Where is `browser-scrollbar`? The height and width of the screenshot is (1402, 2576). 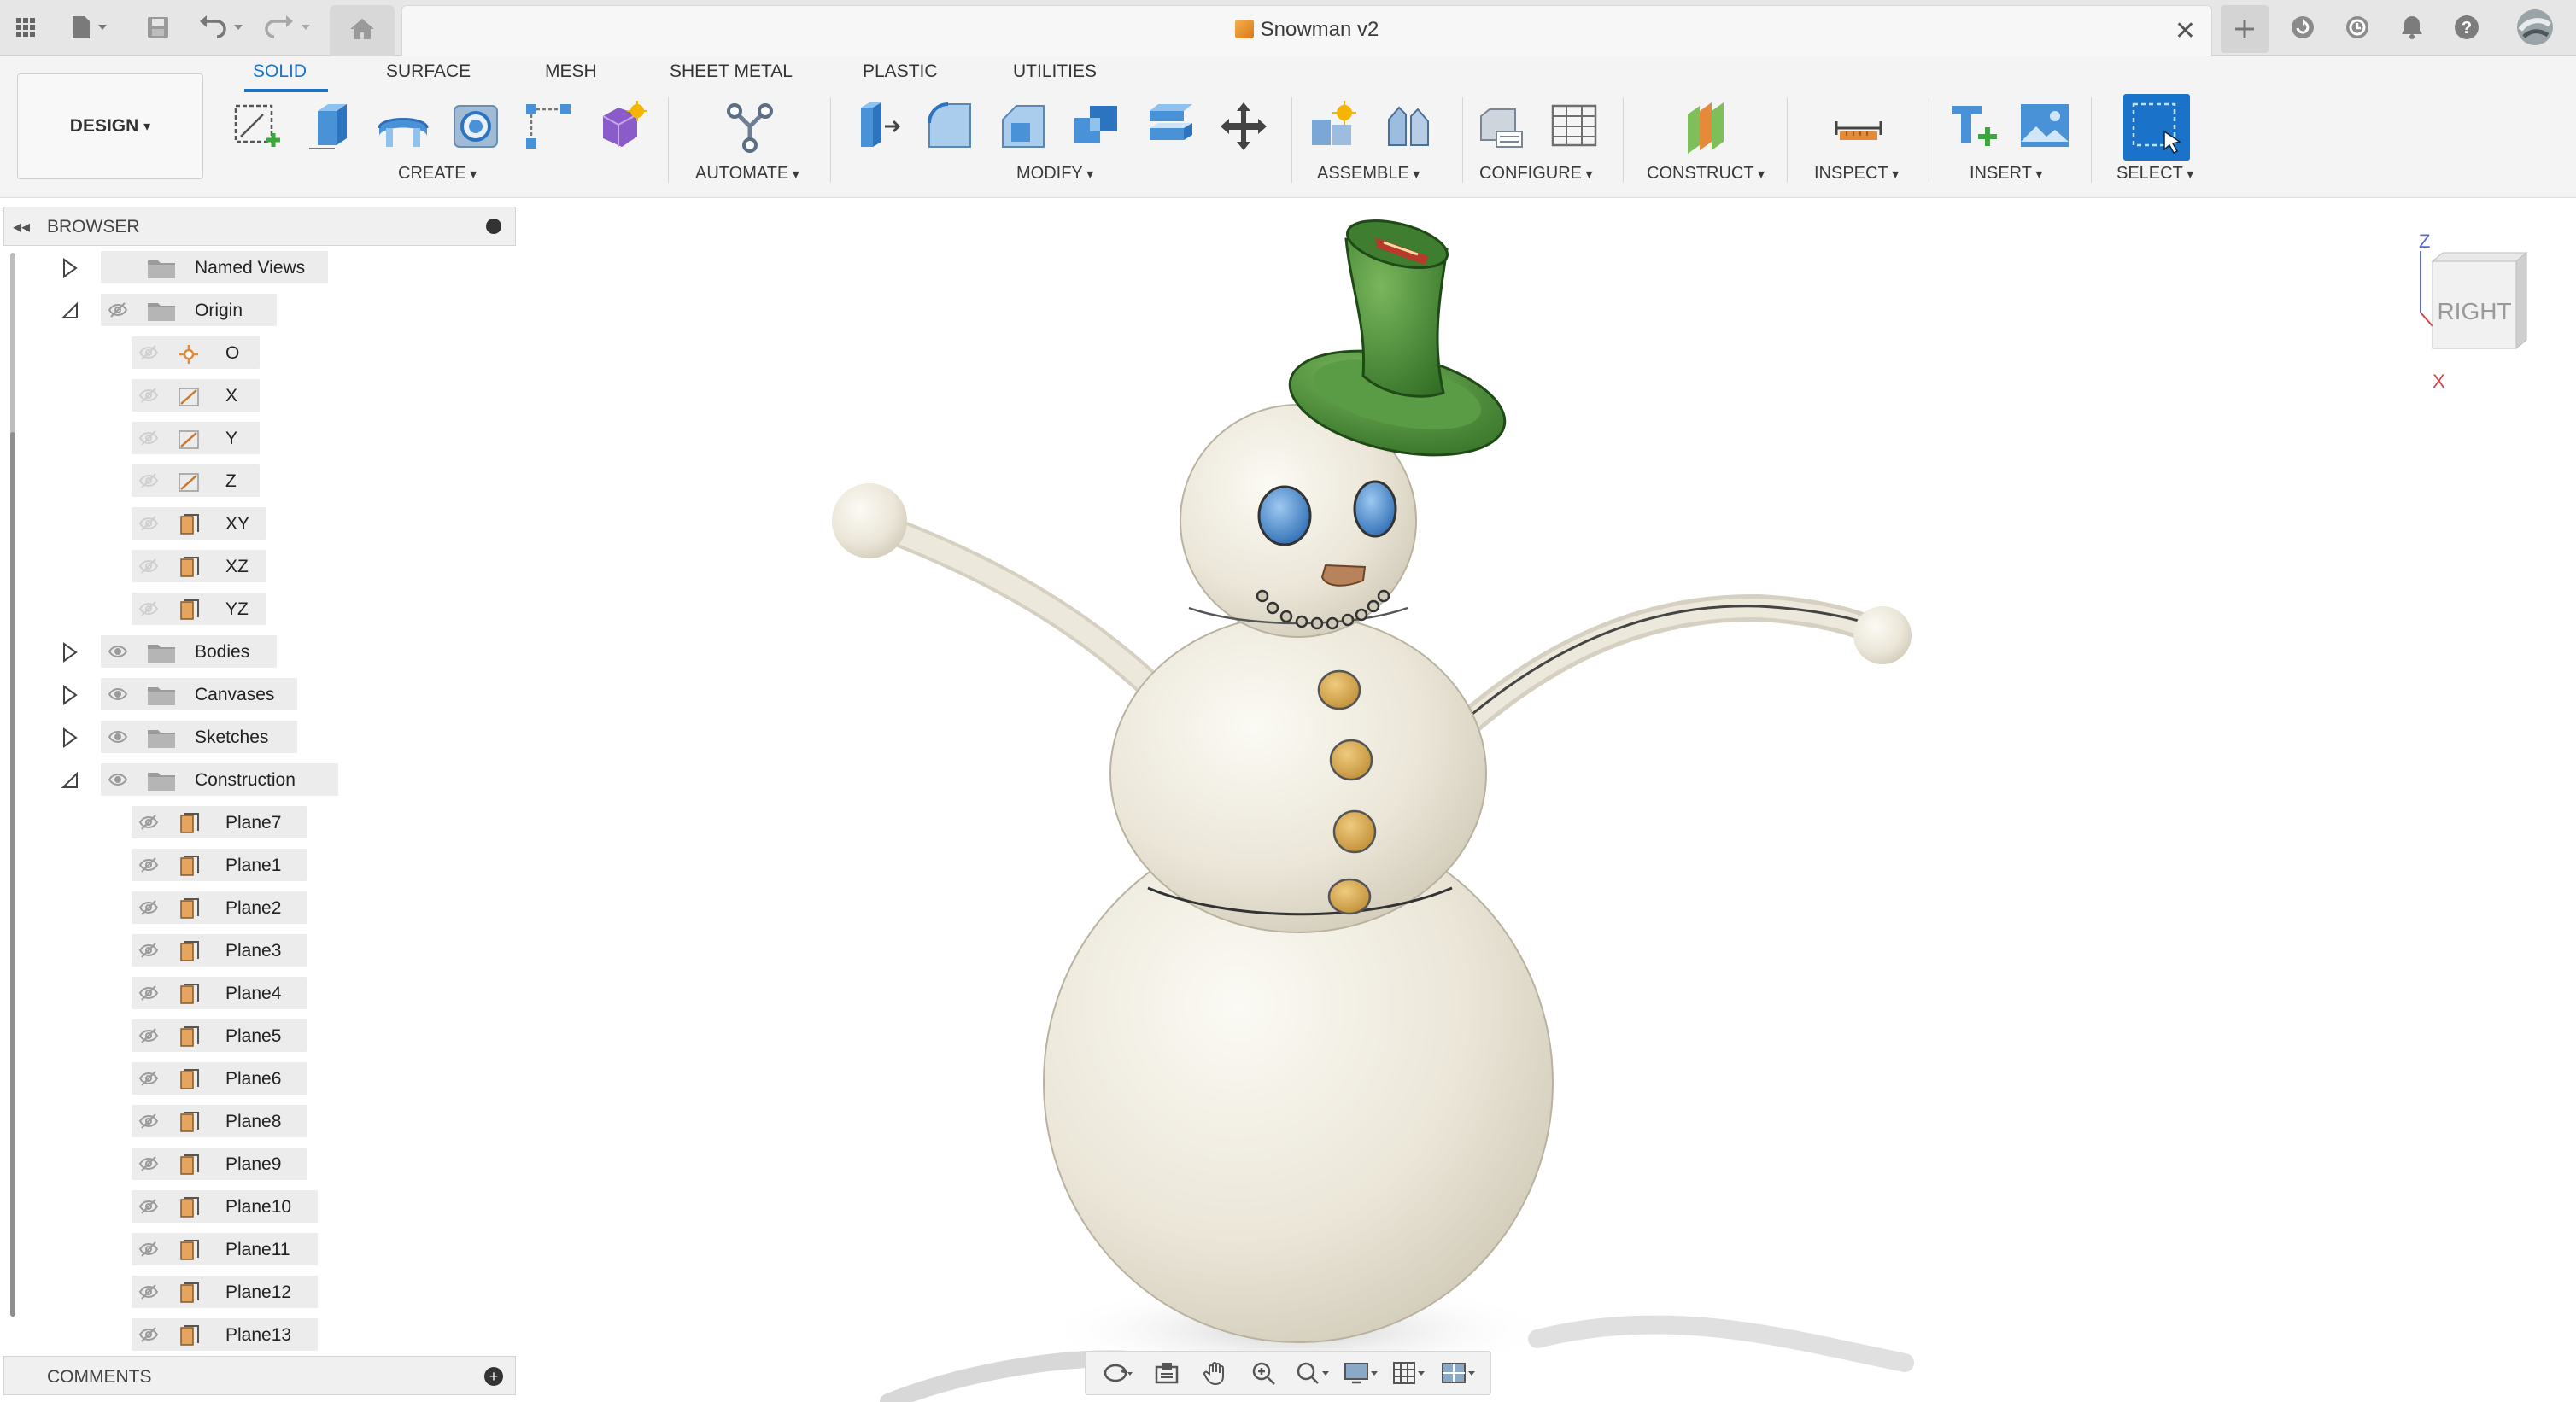
browser-scrollbar is located at coordinates (12, 785).